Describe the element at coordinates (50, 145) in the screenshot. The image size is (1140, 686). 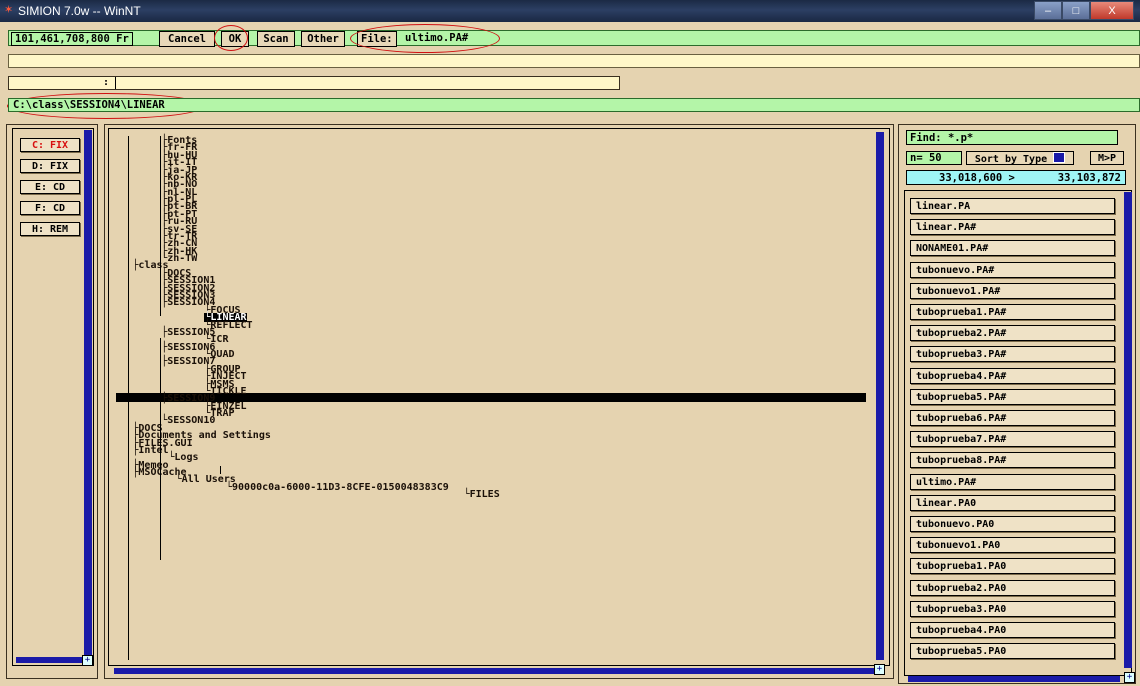
I see `drive-button: C: FIX` at that location.